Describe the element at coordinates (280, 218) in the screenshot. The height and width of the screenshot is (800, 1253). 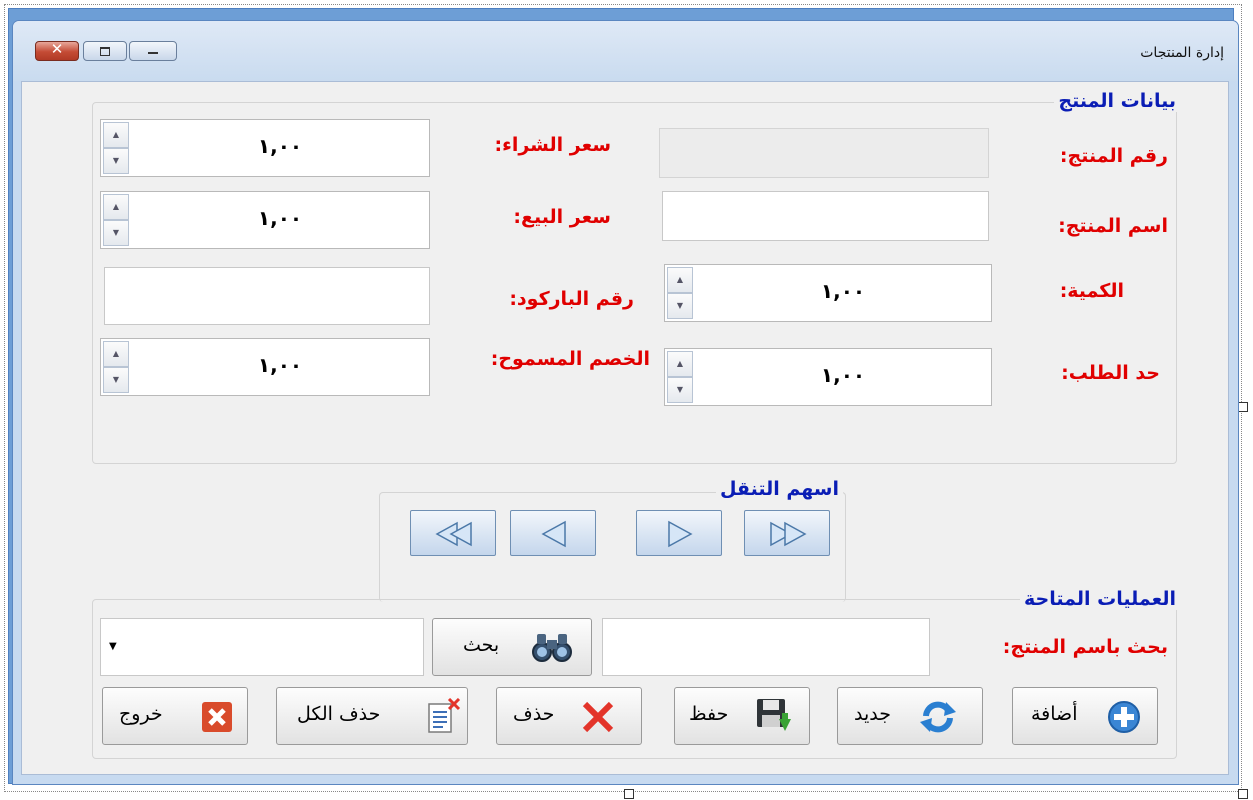
I see `sale-price-value: ١,٠٠` at that location.